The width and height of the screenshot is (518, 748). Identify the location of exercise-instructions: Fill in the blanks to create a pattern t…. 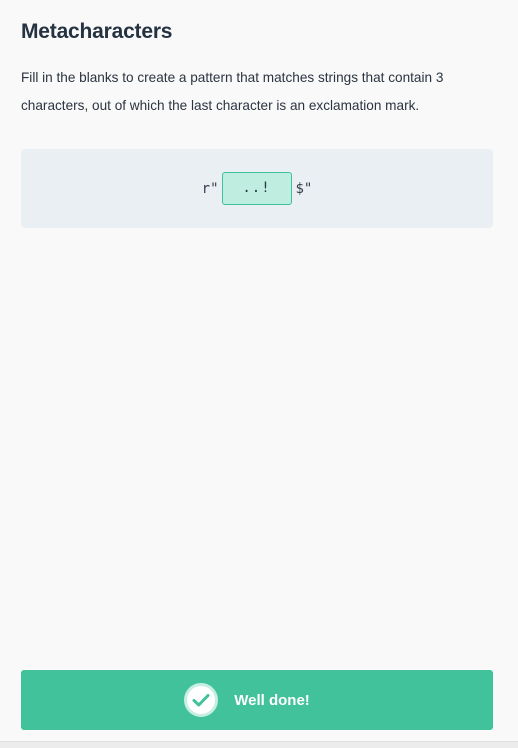
(232, 91).